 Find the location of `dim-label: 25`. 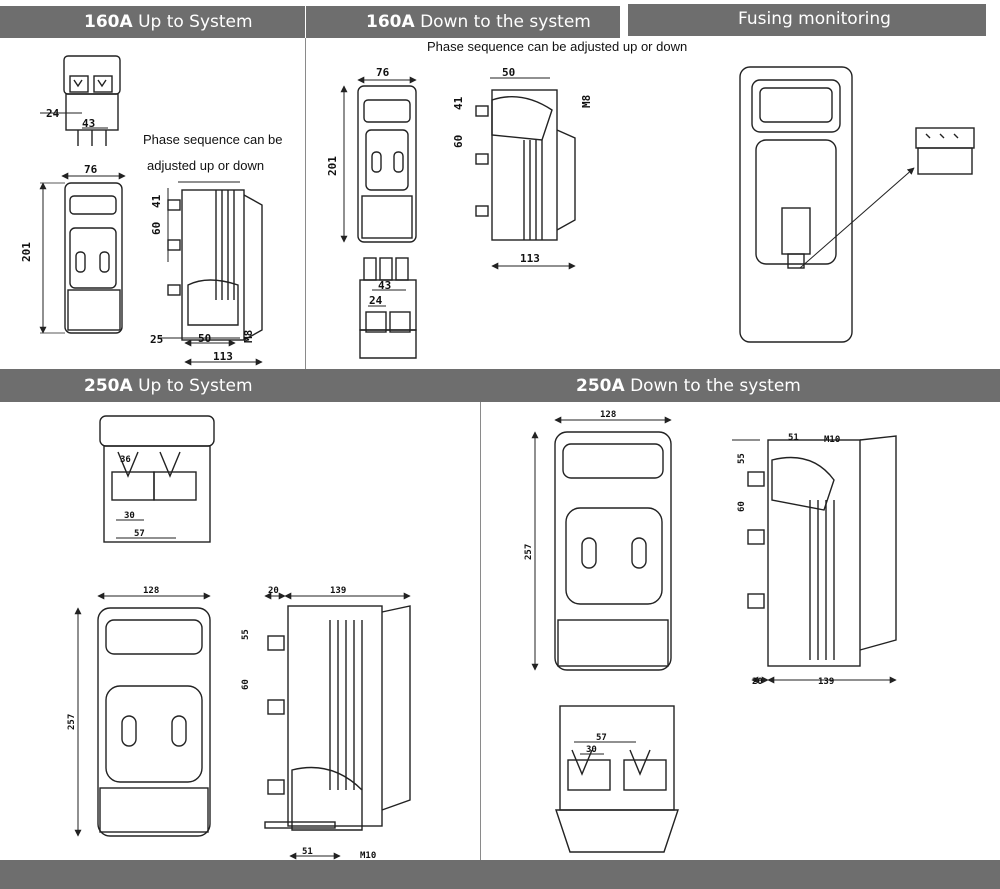

dim-label: 25 is located at coordinates (156, 339).